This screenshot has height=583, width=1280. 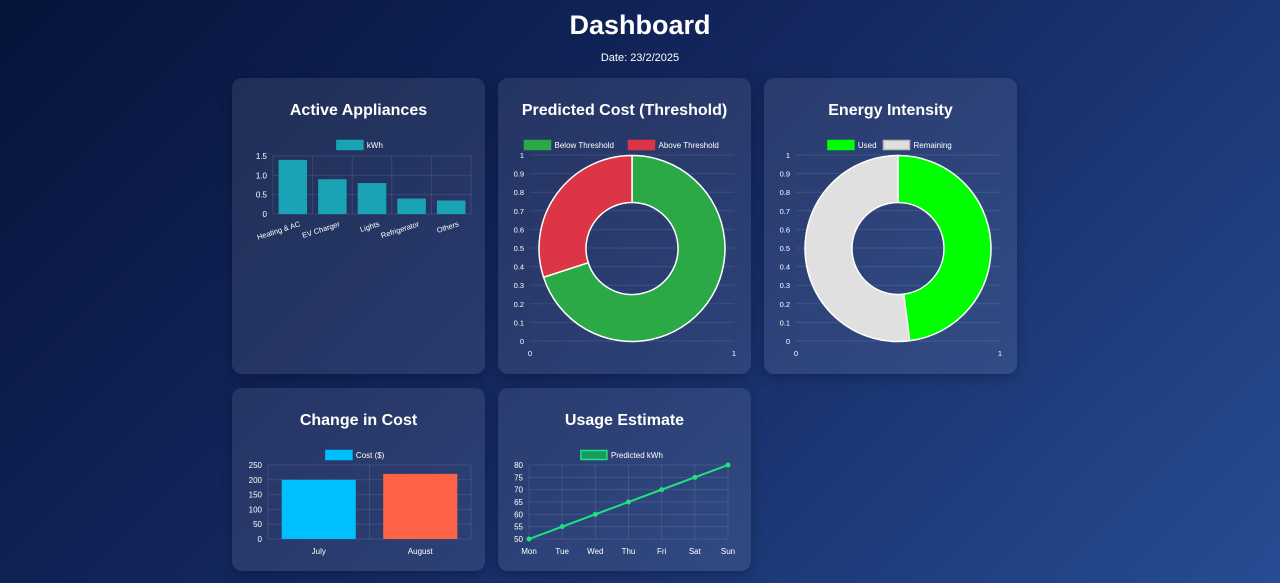 What do you see at coordinates (256, 480) in the screenshot?
I see `y-tick-label: 200` at bounding box center [256, 480].